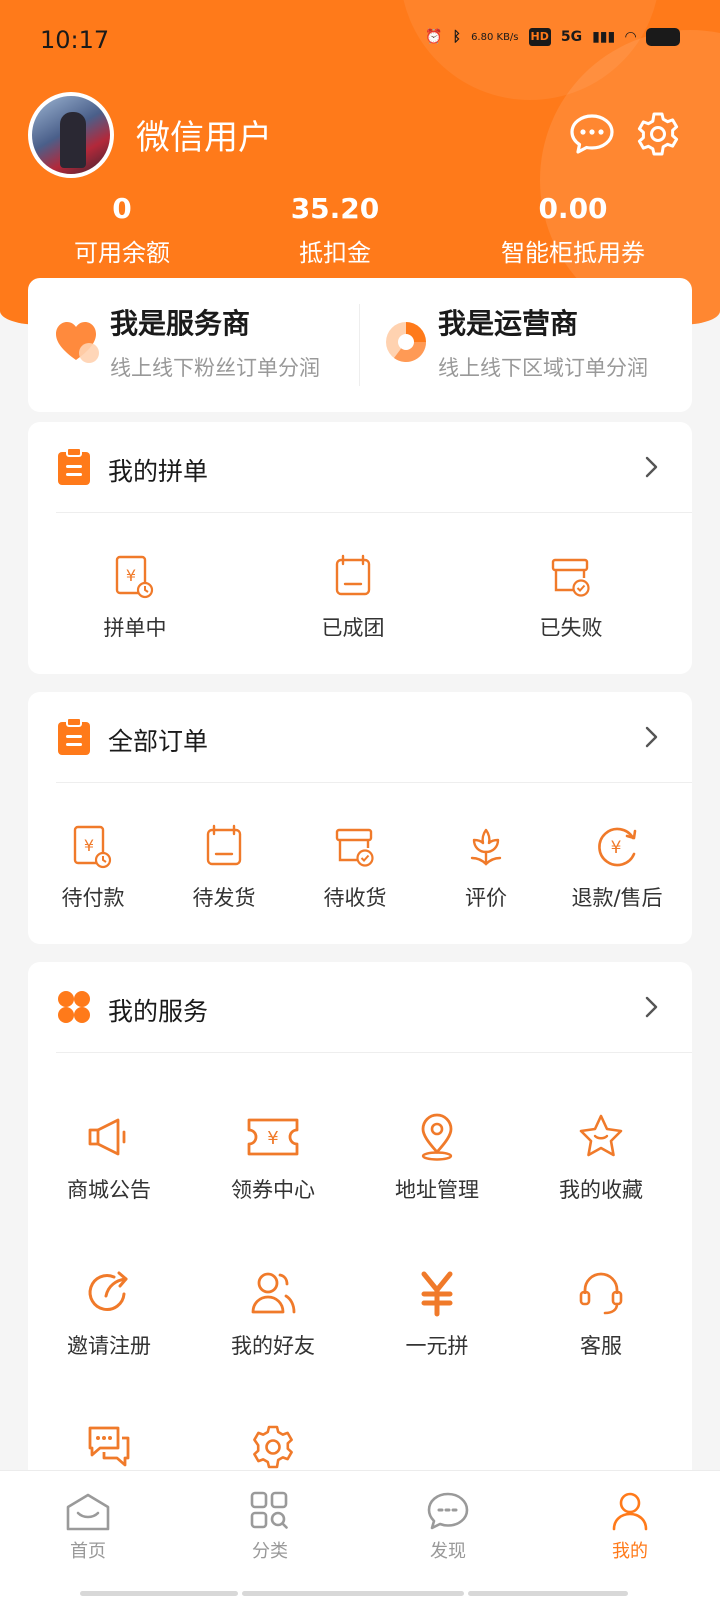 Image resolution: width=720 pixels, height=1600 pixels. What do you see at coordinates (122, 230) in the screenshot?
I see `stat-balance: 0 可用余额` at bounding box center [122, 230].